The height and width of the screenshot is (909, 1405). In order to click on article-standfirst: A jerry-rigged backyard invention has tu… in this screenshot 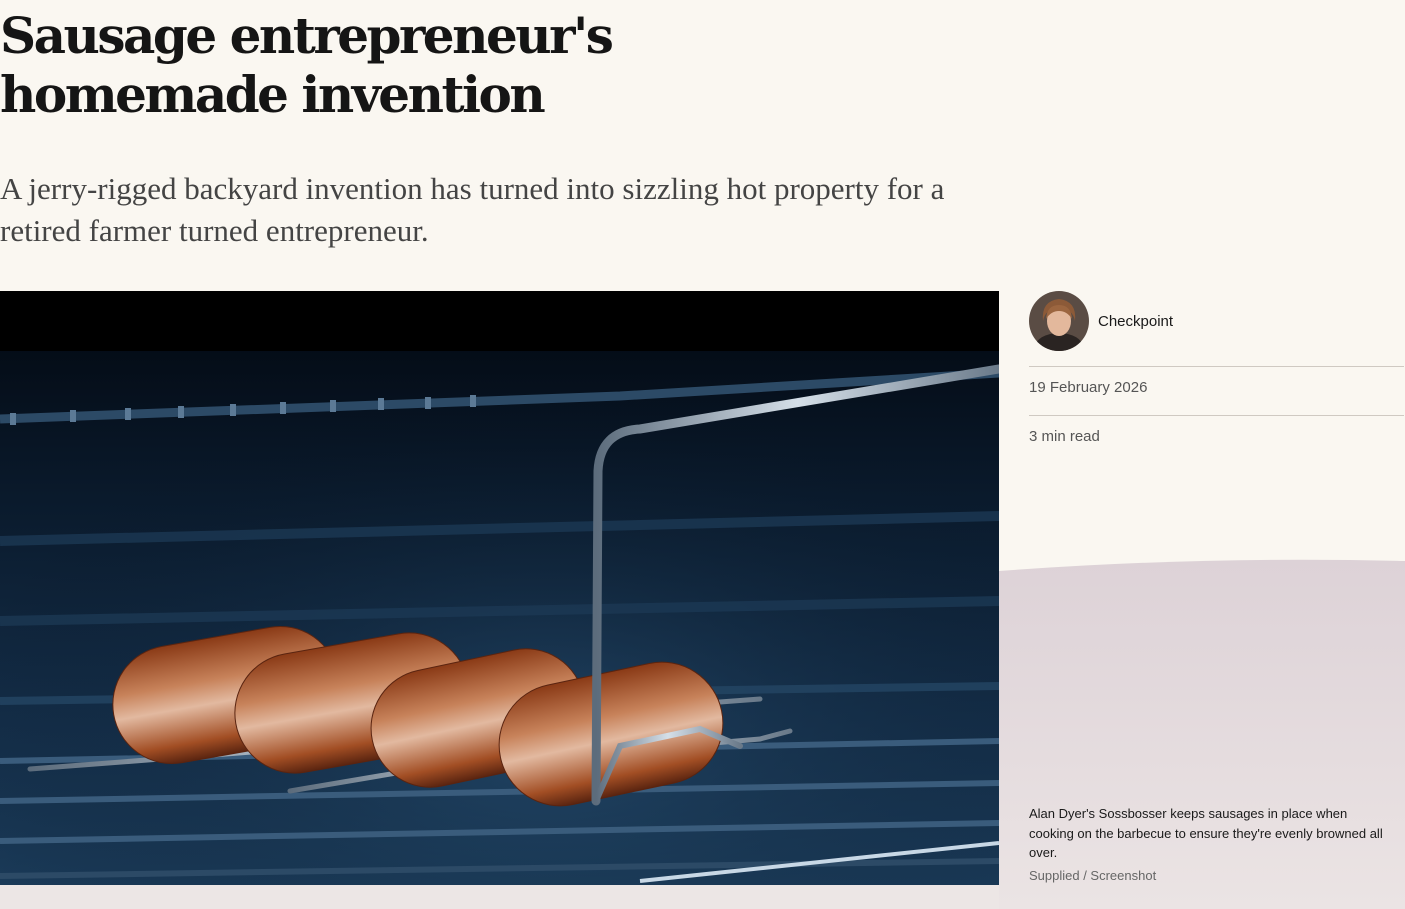, I will do `click(472, 209)`.